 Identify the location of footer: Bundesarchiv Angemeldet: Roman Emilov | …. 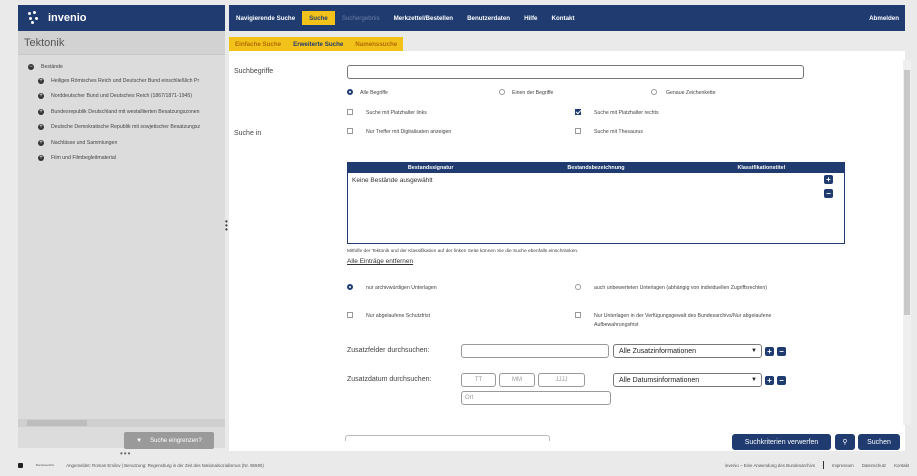
(463, 465).